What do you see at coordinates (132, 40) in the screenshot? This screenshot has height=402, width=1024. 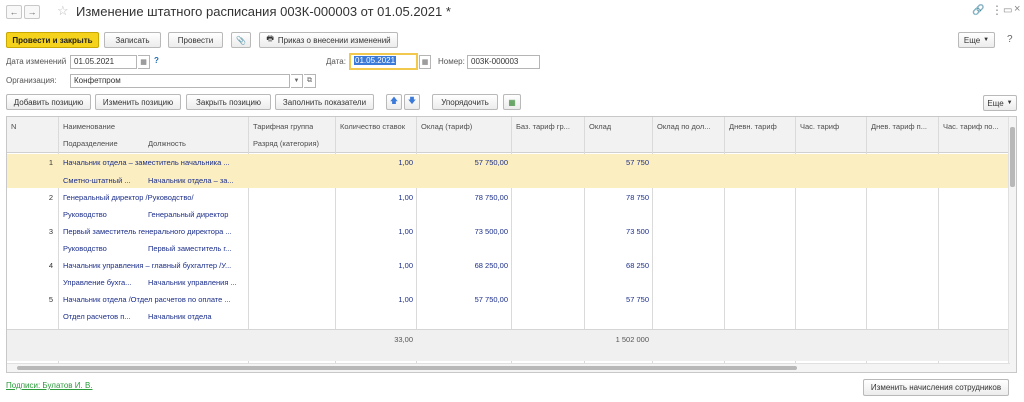 I see `save-button: Записать` at bounding box center [132, 40].